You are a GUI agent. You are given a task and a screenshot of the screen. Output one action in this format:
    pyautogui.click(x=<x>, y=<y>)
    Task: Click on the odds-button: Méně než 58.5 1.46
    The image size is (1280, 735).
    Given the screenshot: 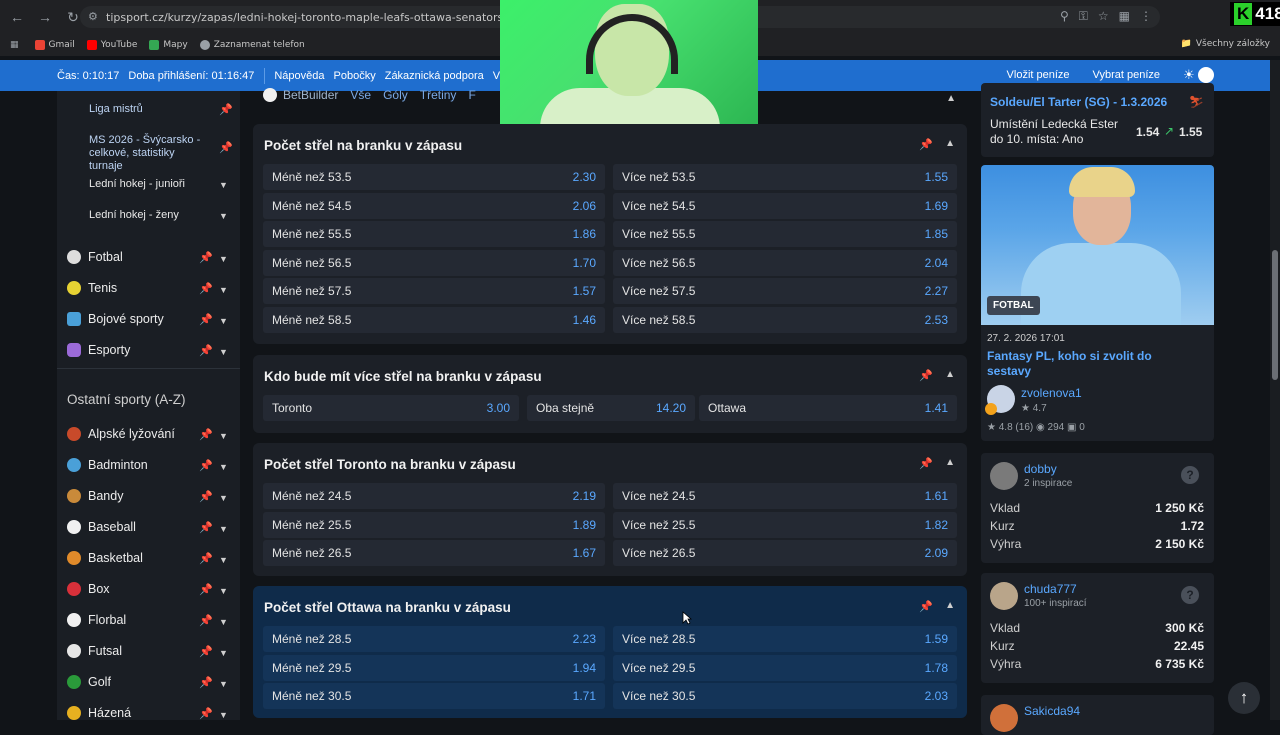 What is the action you would take?
    pyautogui.click(x=434, y=319)
    